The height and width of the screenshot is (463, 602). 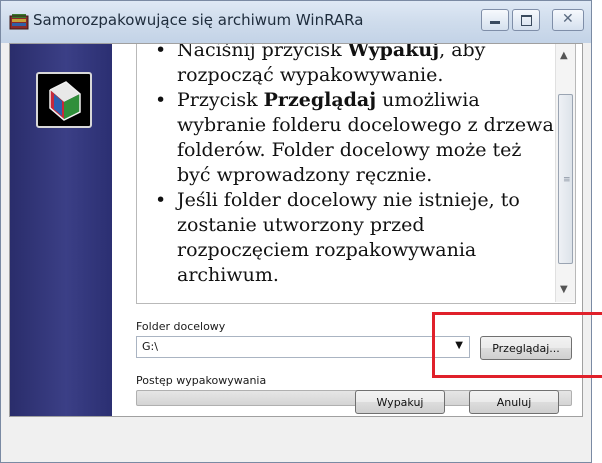 I want to click on grip-icon: ≡, so click(x=567, y=180).